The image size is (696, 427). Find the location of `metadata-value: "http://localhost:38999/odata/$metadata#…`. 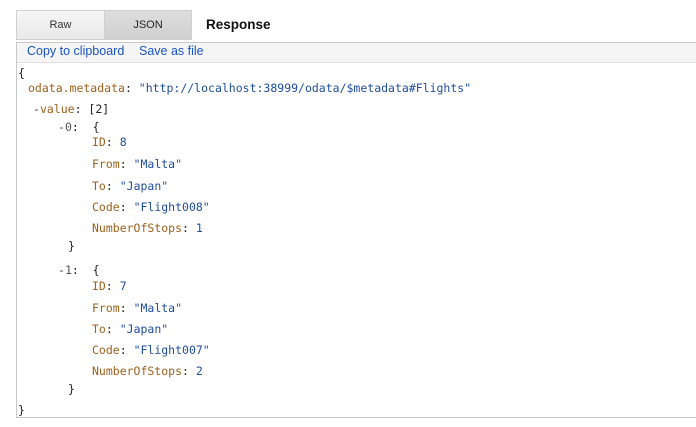

metadata-value: "http://localhost:38999/odata/$metadata#… is located at coordinates (305, 88).